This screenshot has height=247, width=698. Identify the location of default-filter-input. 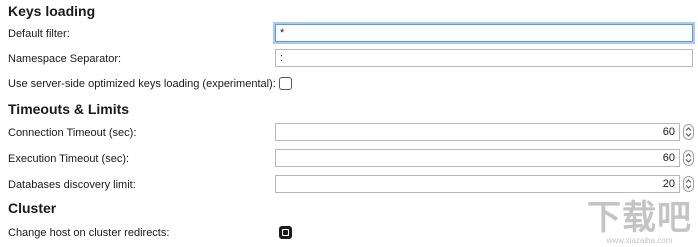
(484, 33).